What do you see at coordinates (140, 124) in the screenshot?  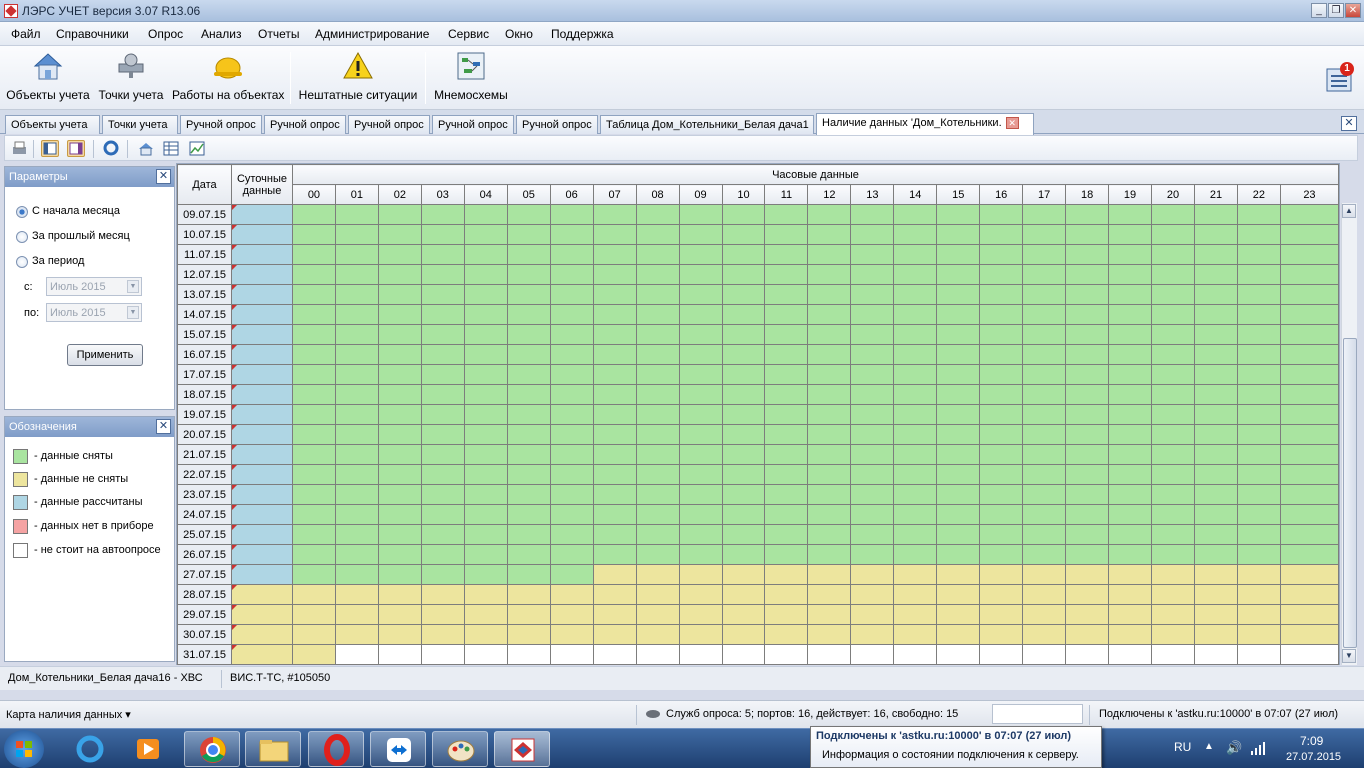 I see `tab-points: Точки учета` at bounding box center [140, 124].